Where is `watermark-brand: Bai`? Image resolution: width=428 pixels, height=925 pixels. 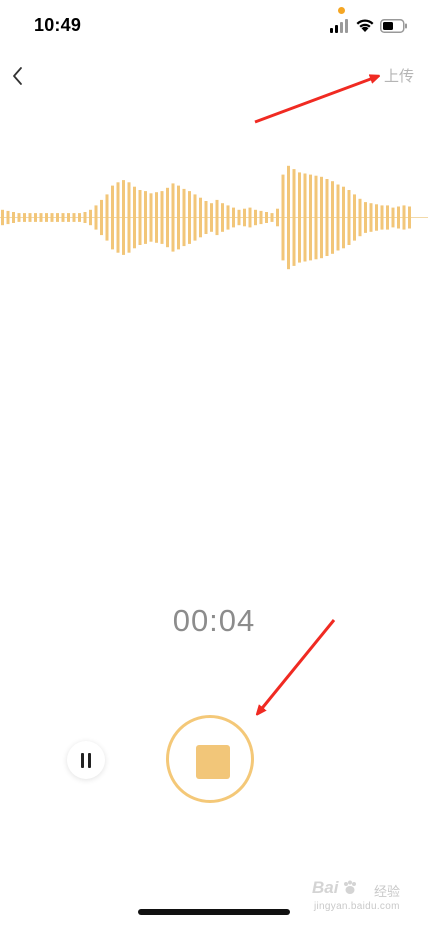 watermark-brand: Bai is located at coordinates (325, 887).